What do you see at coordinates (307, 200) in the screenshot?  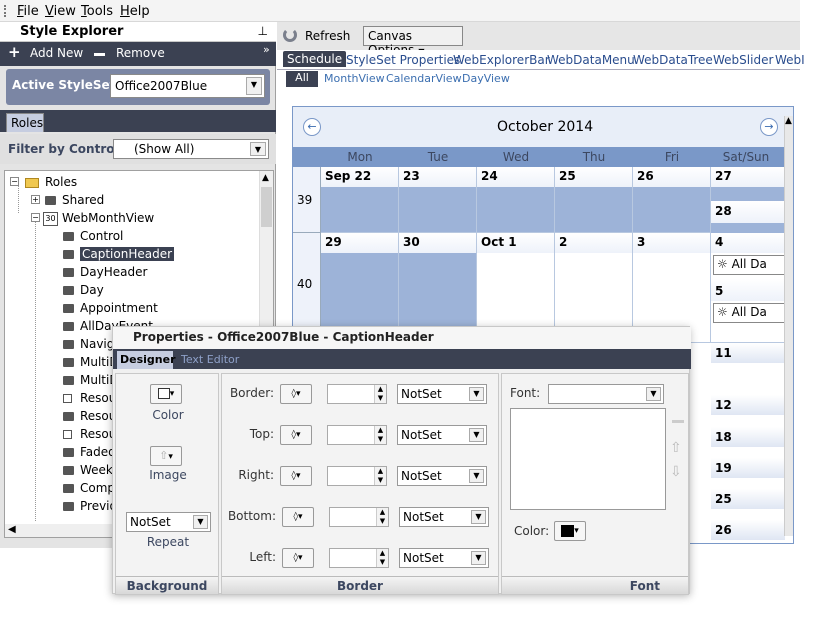 I see `week-number: 39` at bounding box center [307, 200].